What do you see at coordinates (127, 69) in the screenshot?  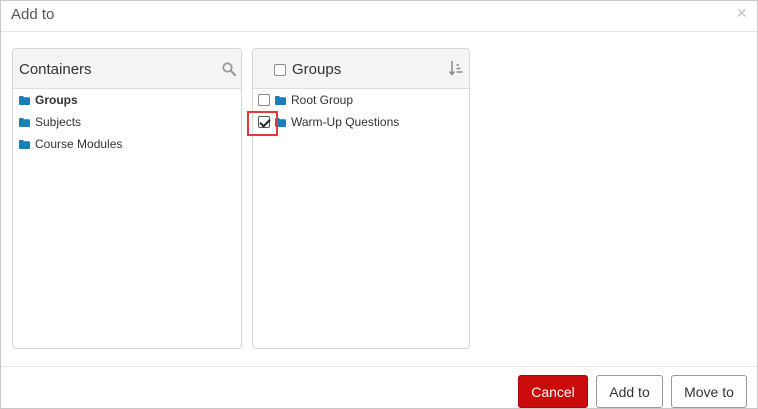 I see `containers-panel-header: Containers` at bounding box center [127, 69].